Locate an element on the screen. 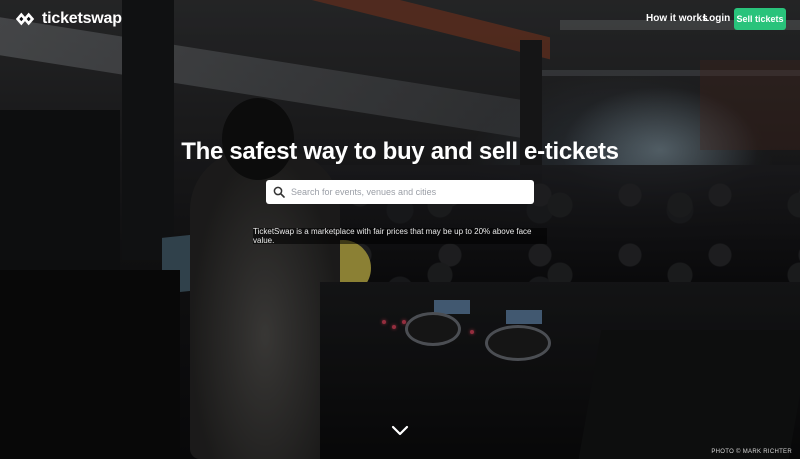 This screenshot has width=800, height=459. hero-headline: The safest way to buy and sell e-tickets is located at coordinates (400, 151).